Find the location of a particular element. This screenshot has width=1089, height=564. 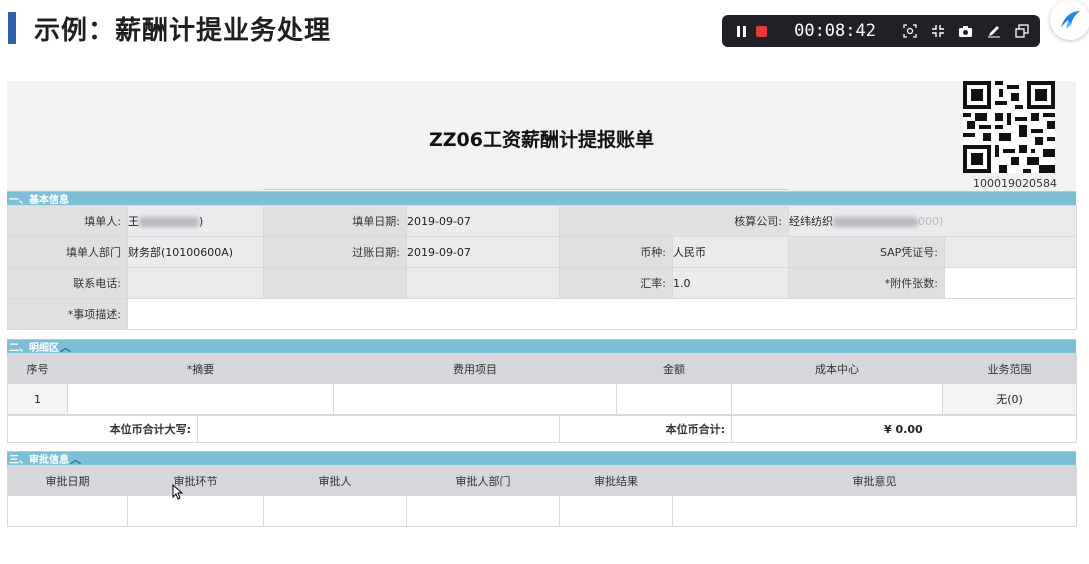

table-row is located at coordinates (542, 511).